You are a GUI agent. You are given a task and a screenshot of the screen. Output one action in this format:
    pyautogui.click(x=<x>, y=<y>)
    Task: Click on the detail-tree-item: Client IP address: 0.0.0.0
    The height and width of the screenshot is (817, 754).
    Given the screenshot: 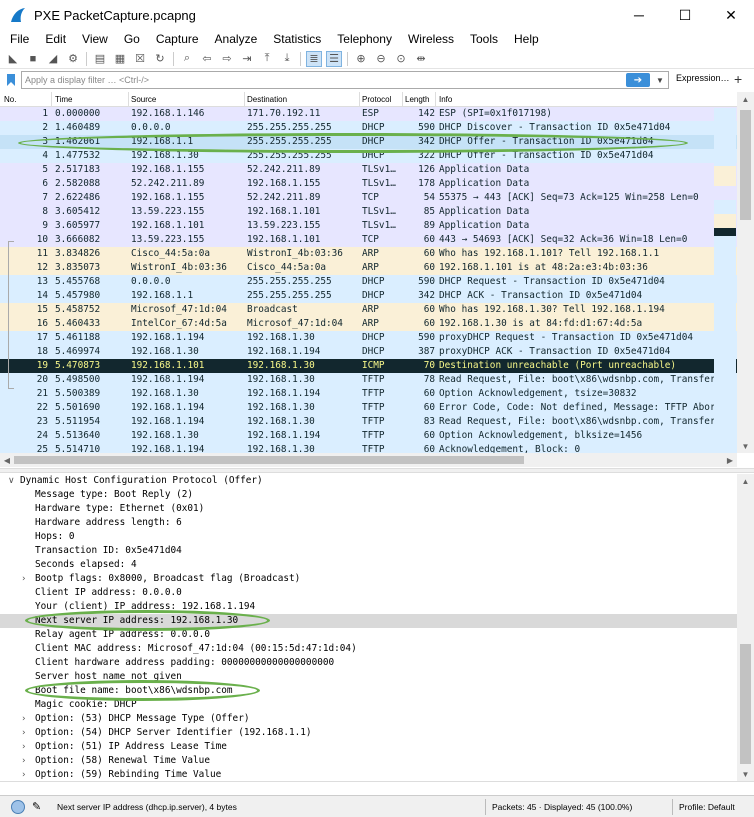 What is the action you would take?
    pyautogui.click(x=368, y=593)
    